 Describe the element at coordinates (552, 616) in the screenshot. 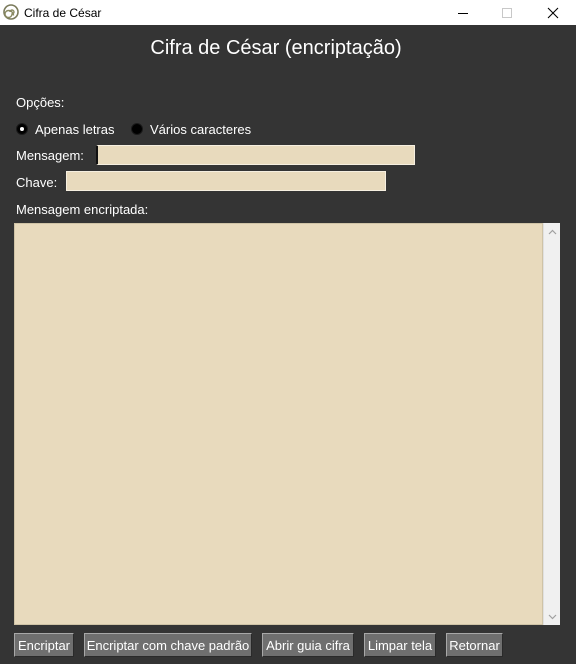

I see `scroll-down-icon` at that location.